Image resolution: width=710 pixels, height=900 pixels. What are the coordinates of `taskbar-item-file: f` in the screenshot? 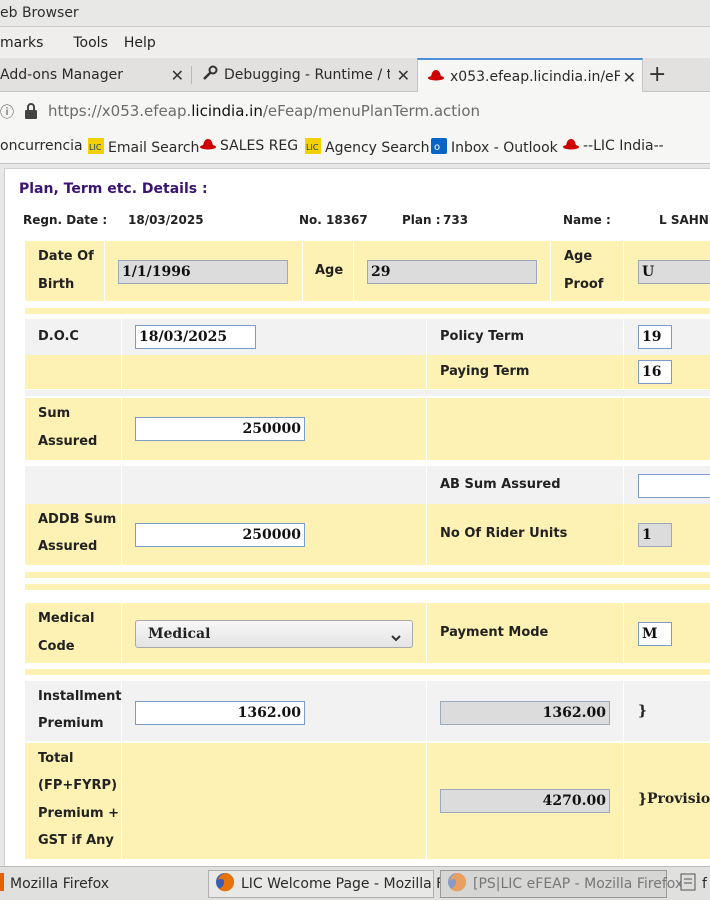 It's located at (692, 884).